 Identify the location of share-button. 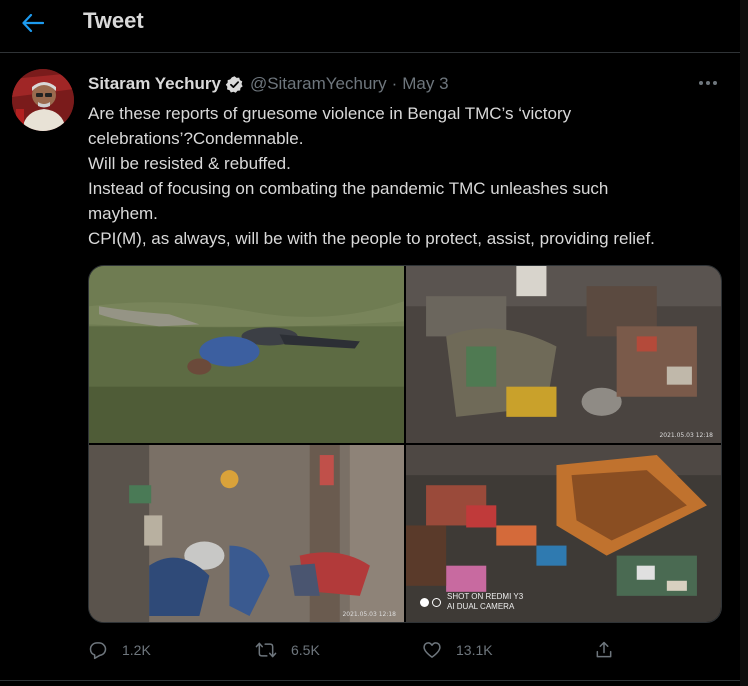
(611, 650).